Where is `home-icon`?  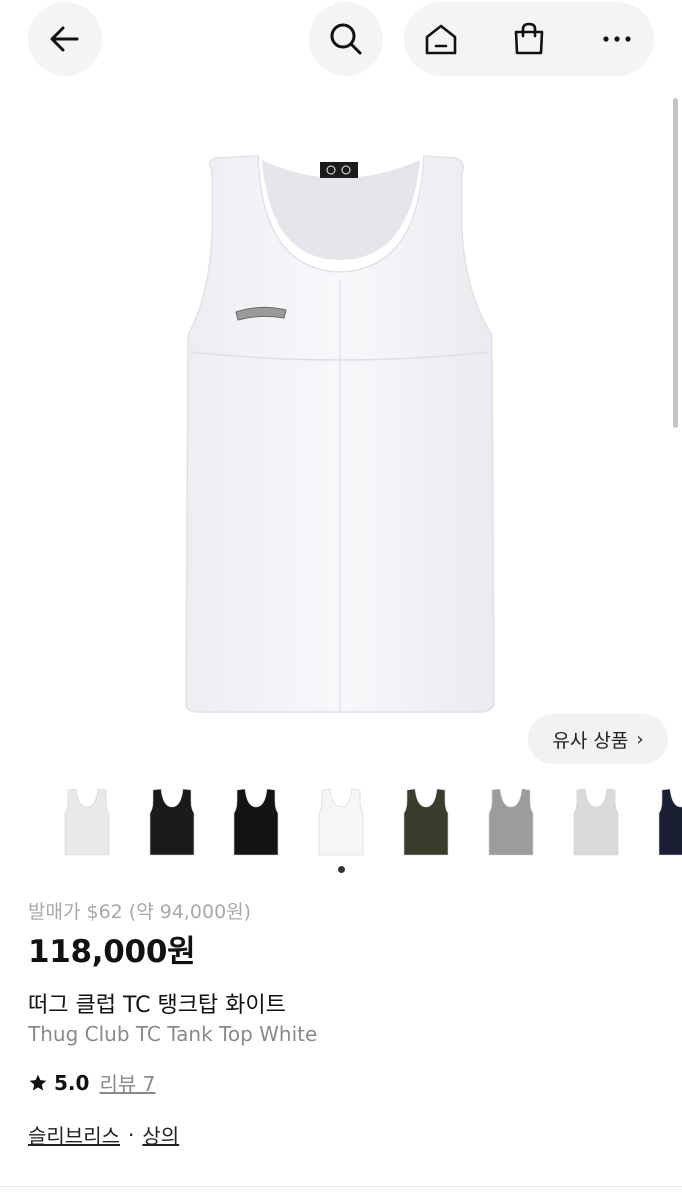 home-icon is located at coordinates (441, 39).